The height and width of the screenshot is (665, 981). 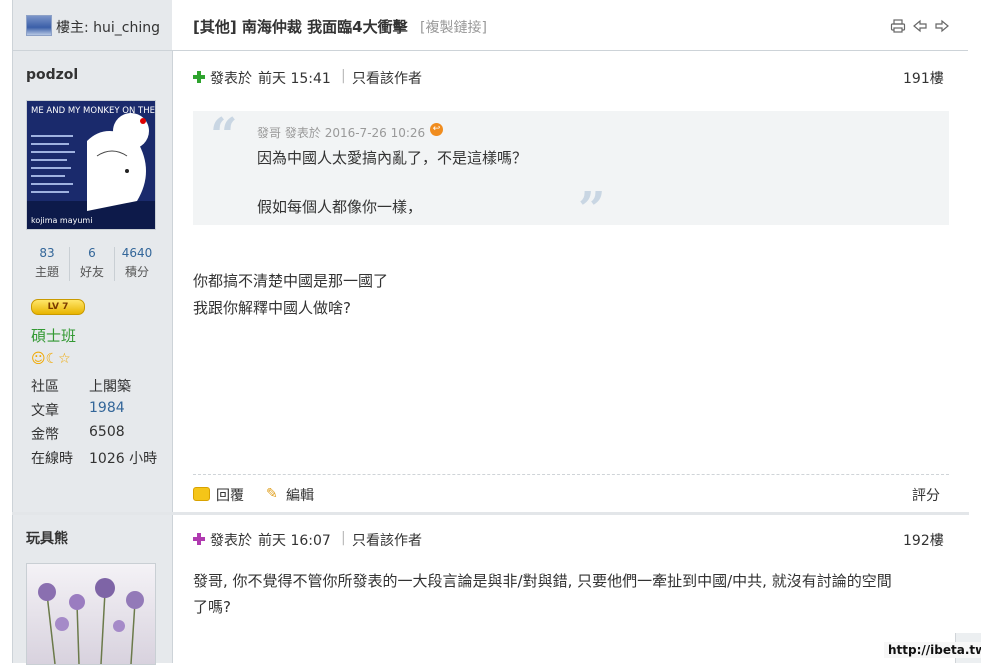 I want to click on user-rank: 碩士班, so click(x=53, y=335).